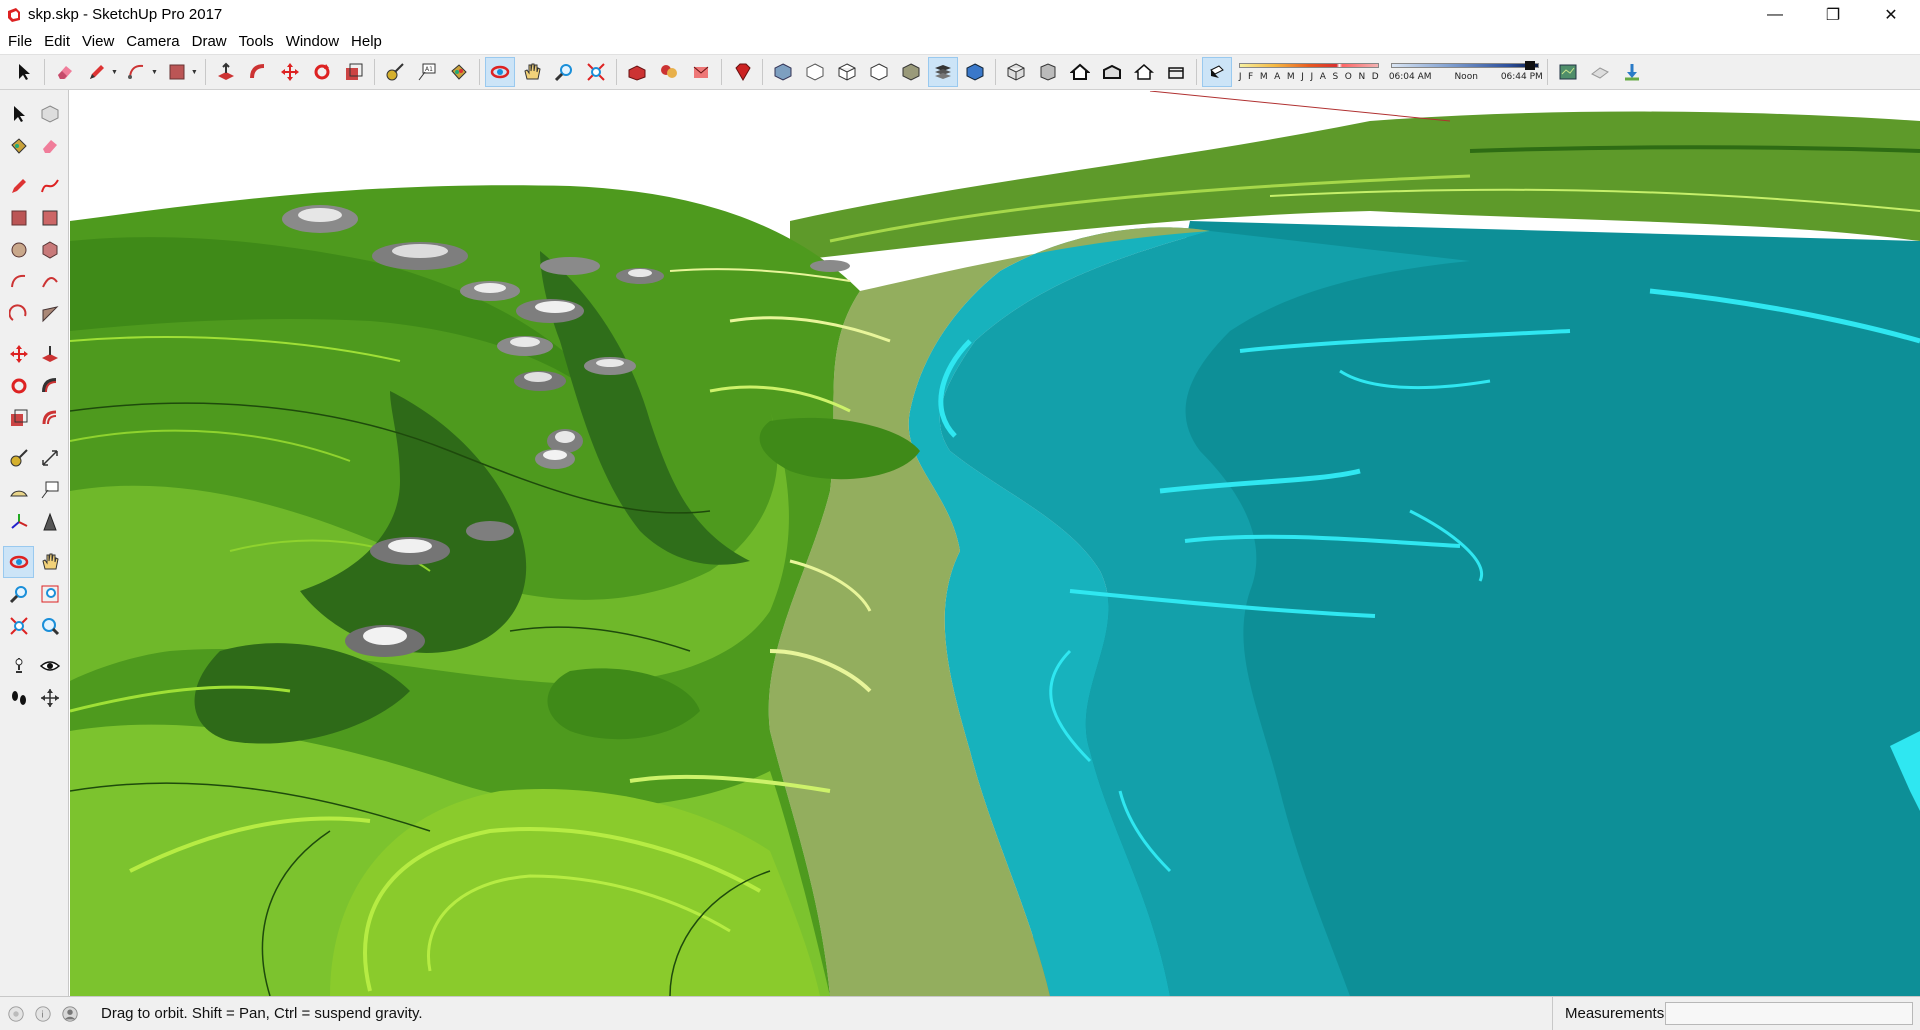 This screenshot has width=1920, height=1030. What do you see at coordinates (1600, 72) in the screenshot?
I see `toggle-terrain-button` at bounding box center [1600, 72].